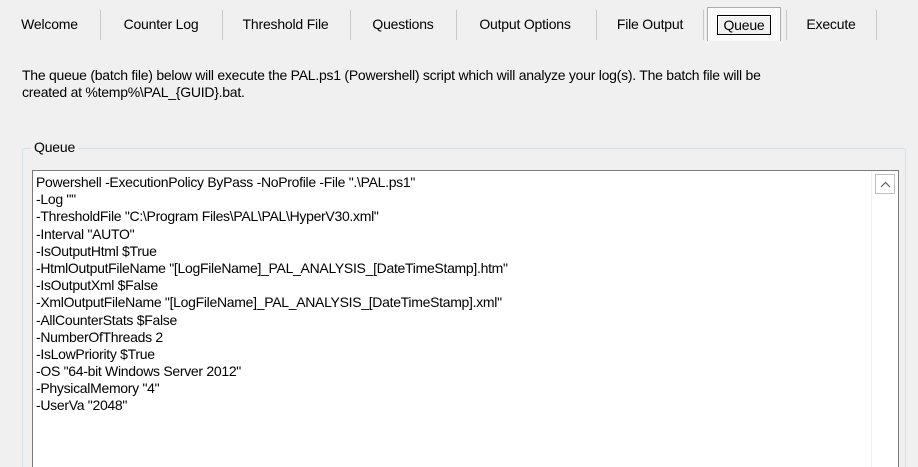  I want to click on tab-counter-log: Counter Log, so click(161, 24).